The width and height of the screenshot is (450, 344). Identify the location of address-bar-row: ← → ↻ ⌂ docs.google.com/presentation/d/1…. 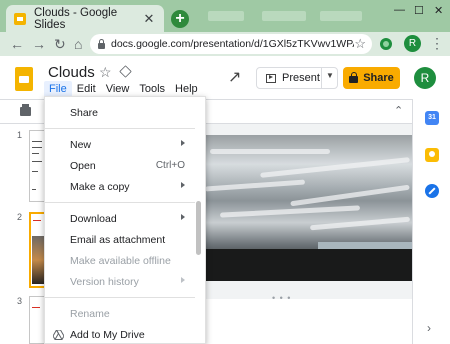
(225, 44).